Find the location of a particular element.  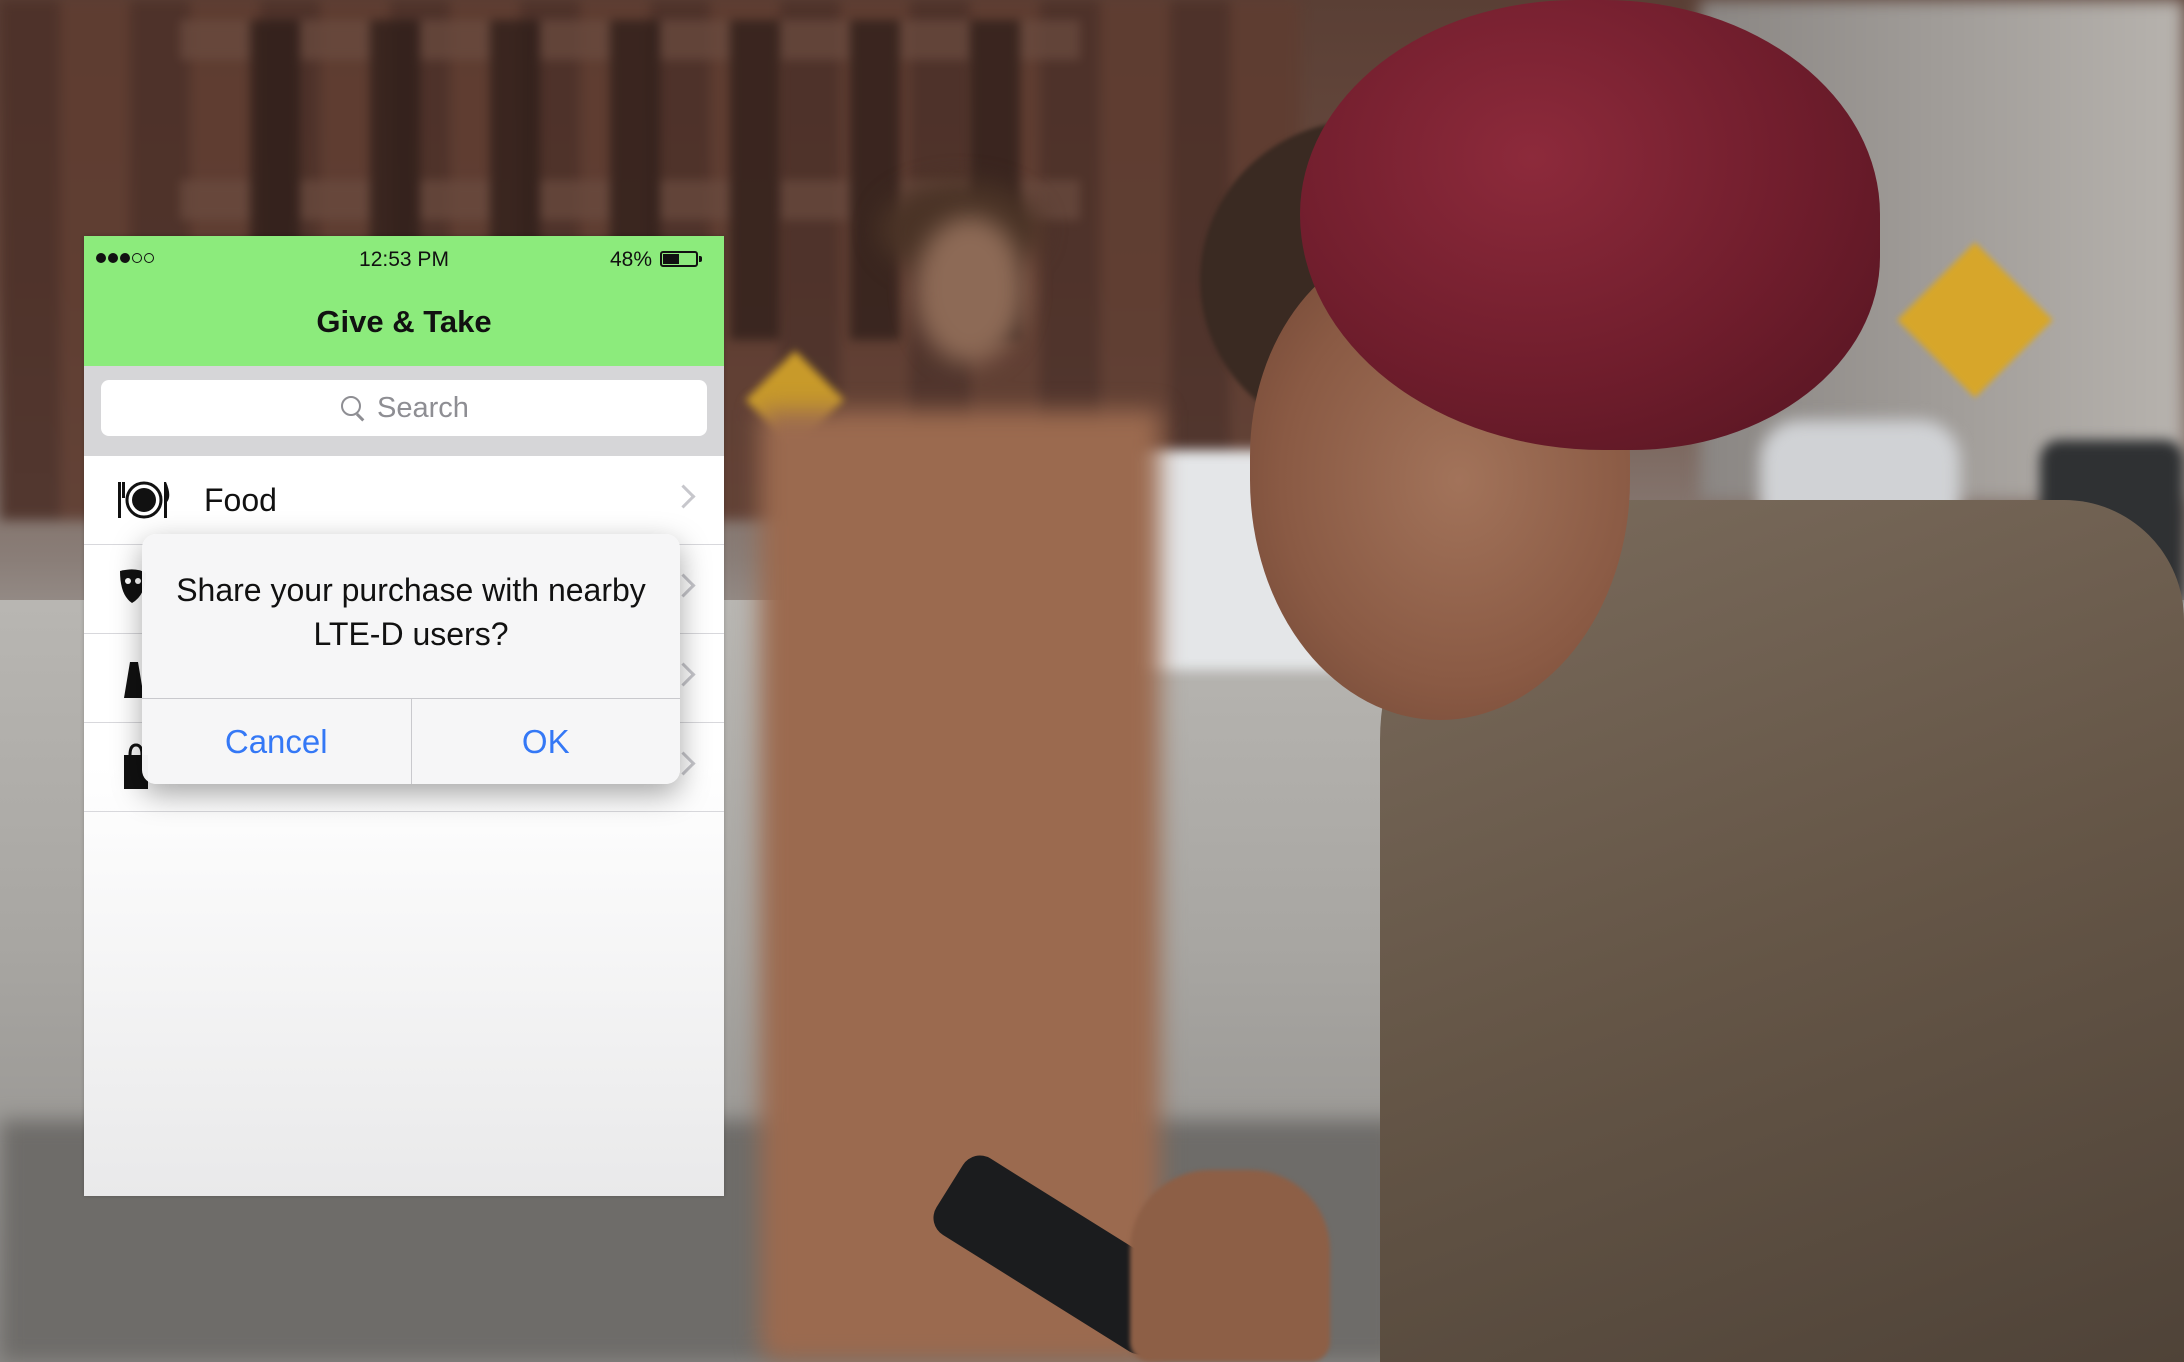

battery-icon is located at coordinates (681, 259).